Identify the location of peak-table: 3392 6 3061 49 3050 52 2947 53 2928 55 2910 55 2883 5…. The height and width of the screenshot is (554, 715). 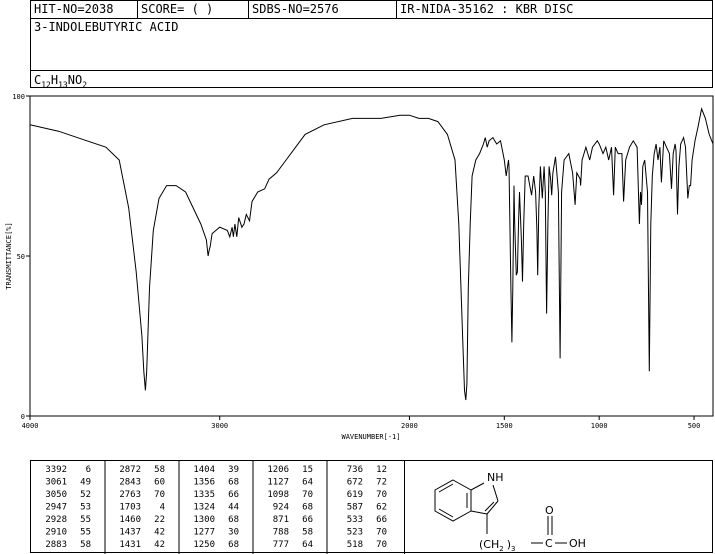
(216, 507).